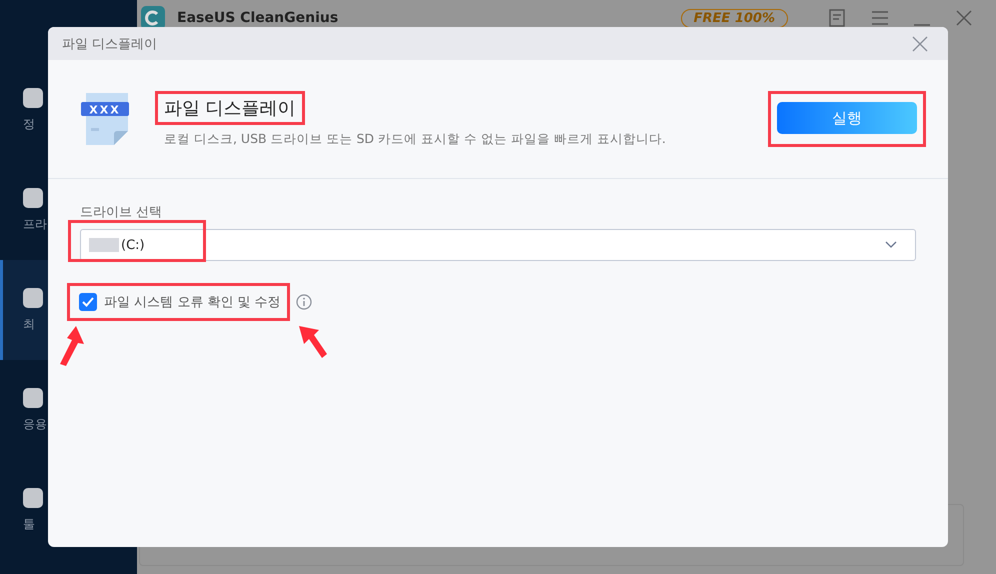  Describe the element at coordinates (258, 18) in the screenshot. I see `app-title: EaseUS CleanGenius` at that location.